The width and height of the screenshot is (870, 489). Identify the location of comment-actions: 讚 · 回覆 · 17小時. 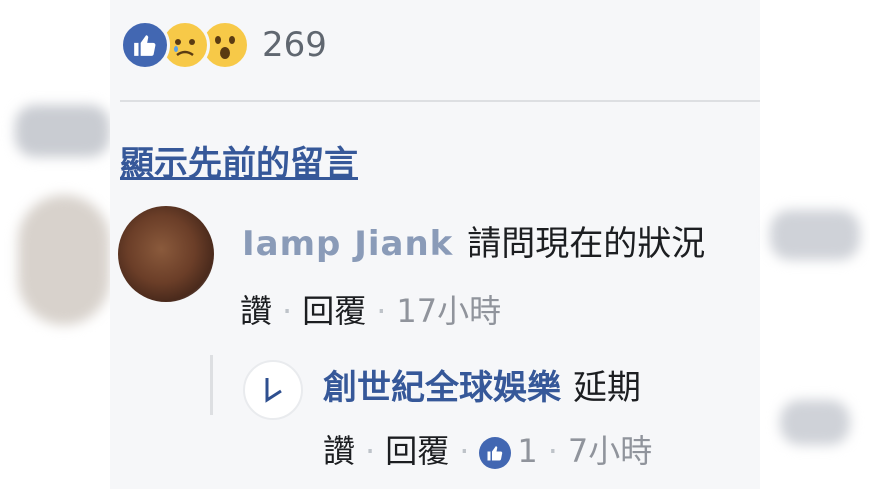
(370, 309).